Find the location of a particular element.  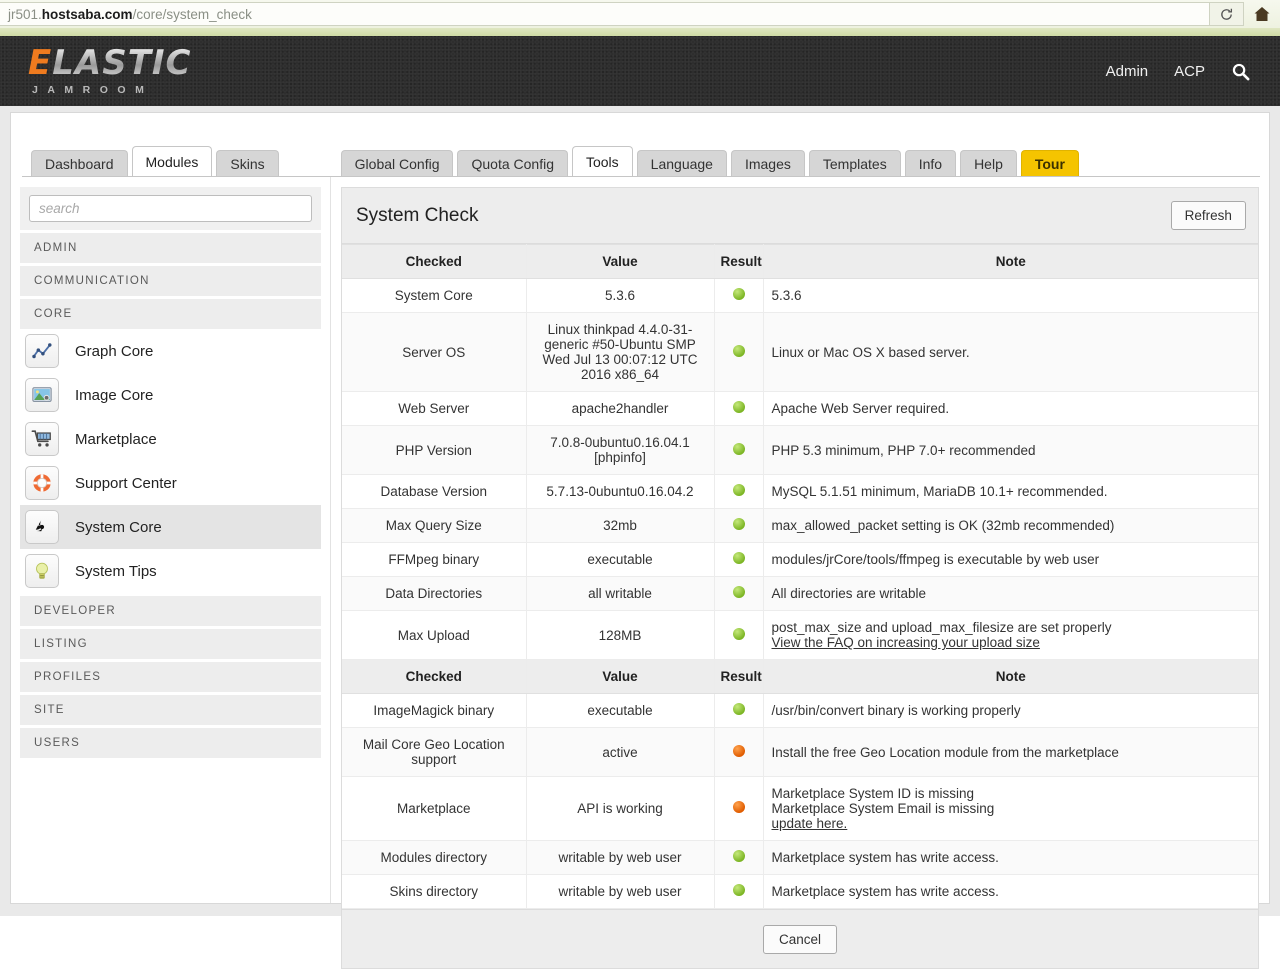

col-checked: Checked is located at coordinates (434, 676).